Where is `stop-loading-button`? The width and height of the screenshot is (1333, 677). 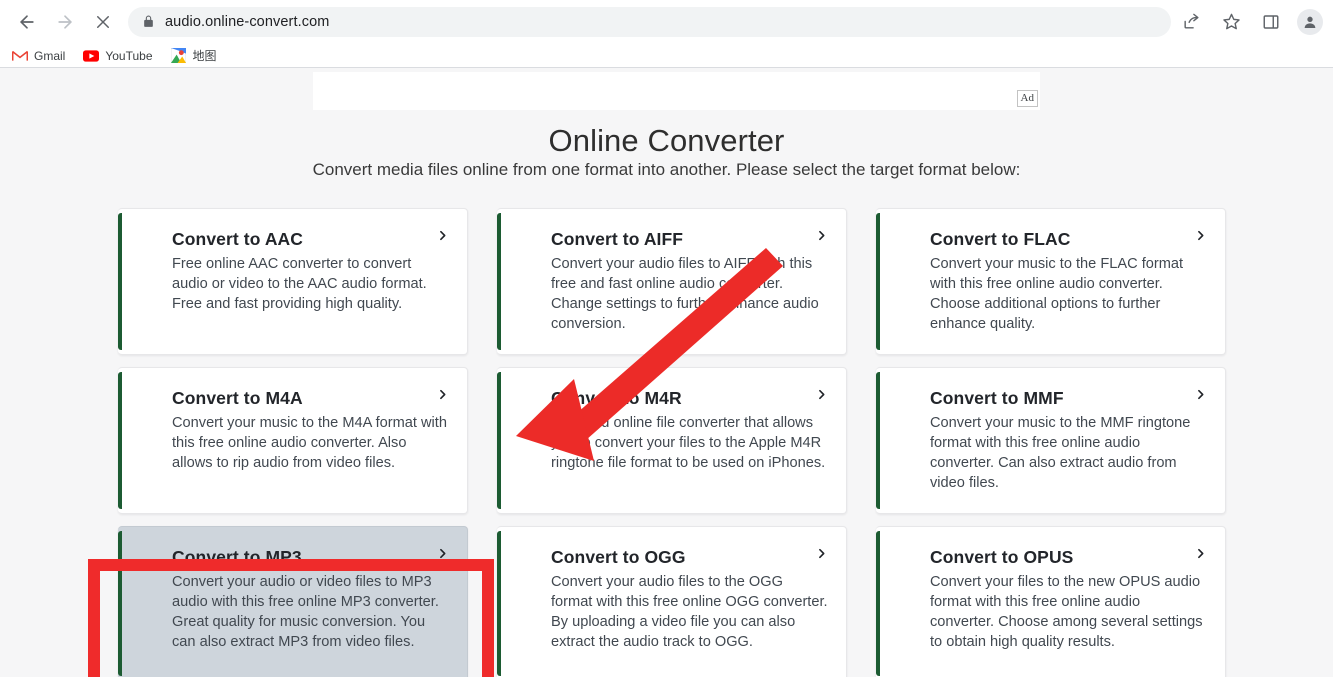
stop-loading-button is located at coordinates (103, 22).